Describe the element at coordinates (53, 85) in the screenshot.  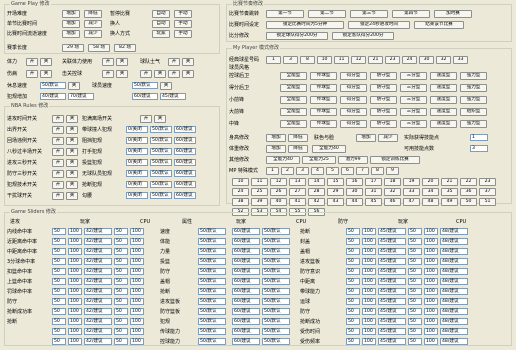
I see `rest-speed-value: 50/默认` at that location.